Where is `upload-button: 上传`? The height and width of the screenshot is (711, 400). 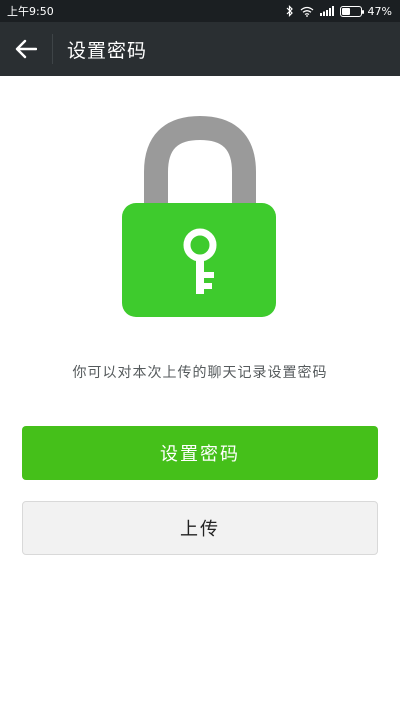
upload-button: 上传 is located at coordinates (200, 528).